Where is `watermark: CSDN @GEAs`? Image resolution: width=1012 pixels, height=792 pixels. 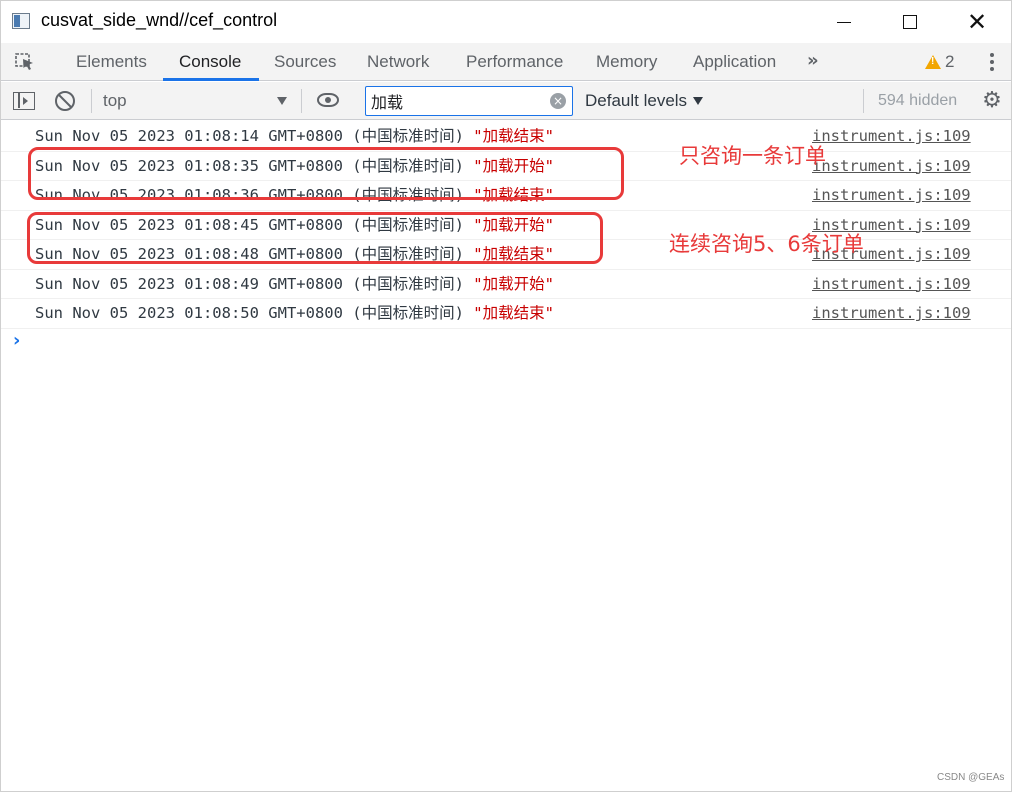 watermark: CSDN @GEAs is located at coordinates (971, 777).